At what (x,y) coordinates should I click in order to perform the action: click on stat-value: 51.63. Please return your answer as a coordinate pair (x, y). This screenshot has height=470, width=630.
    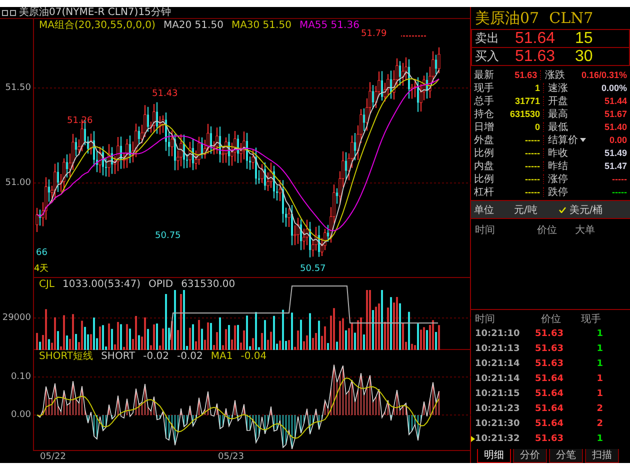
    Looking at the image, I should click on (519, 75).